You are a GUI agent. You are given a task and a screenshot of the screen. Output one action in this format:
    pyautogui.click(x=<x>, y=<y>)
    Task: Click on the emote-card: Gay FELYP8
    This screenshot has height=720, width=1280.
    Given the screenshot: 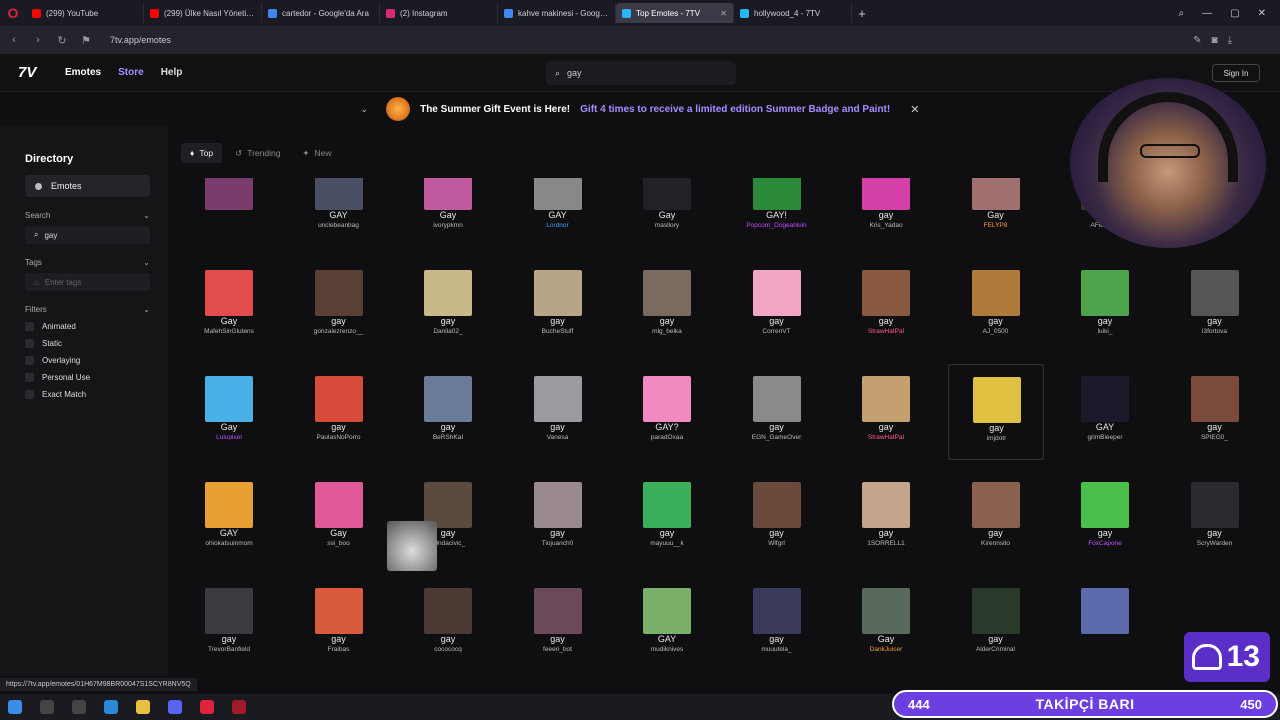 What is the action you would take?
    pyautogui.click(x=996, y=213)
    